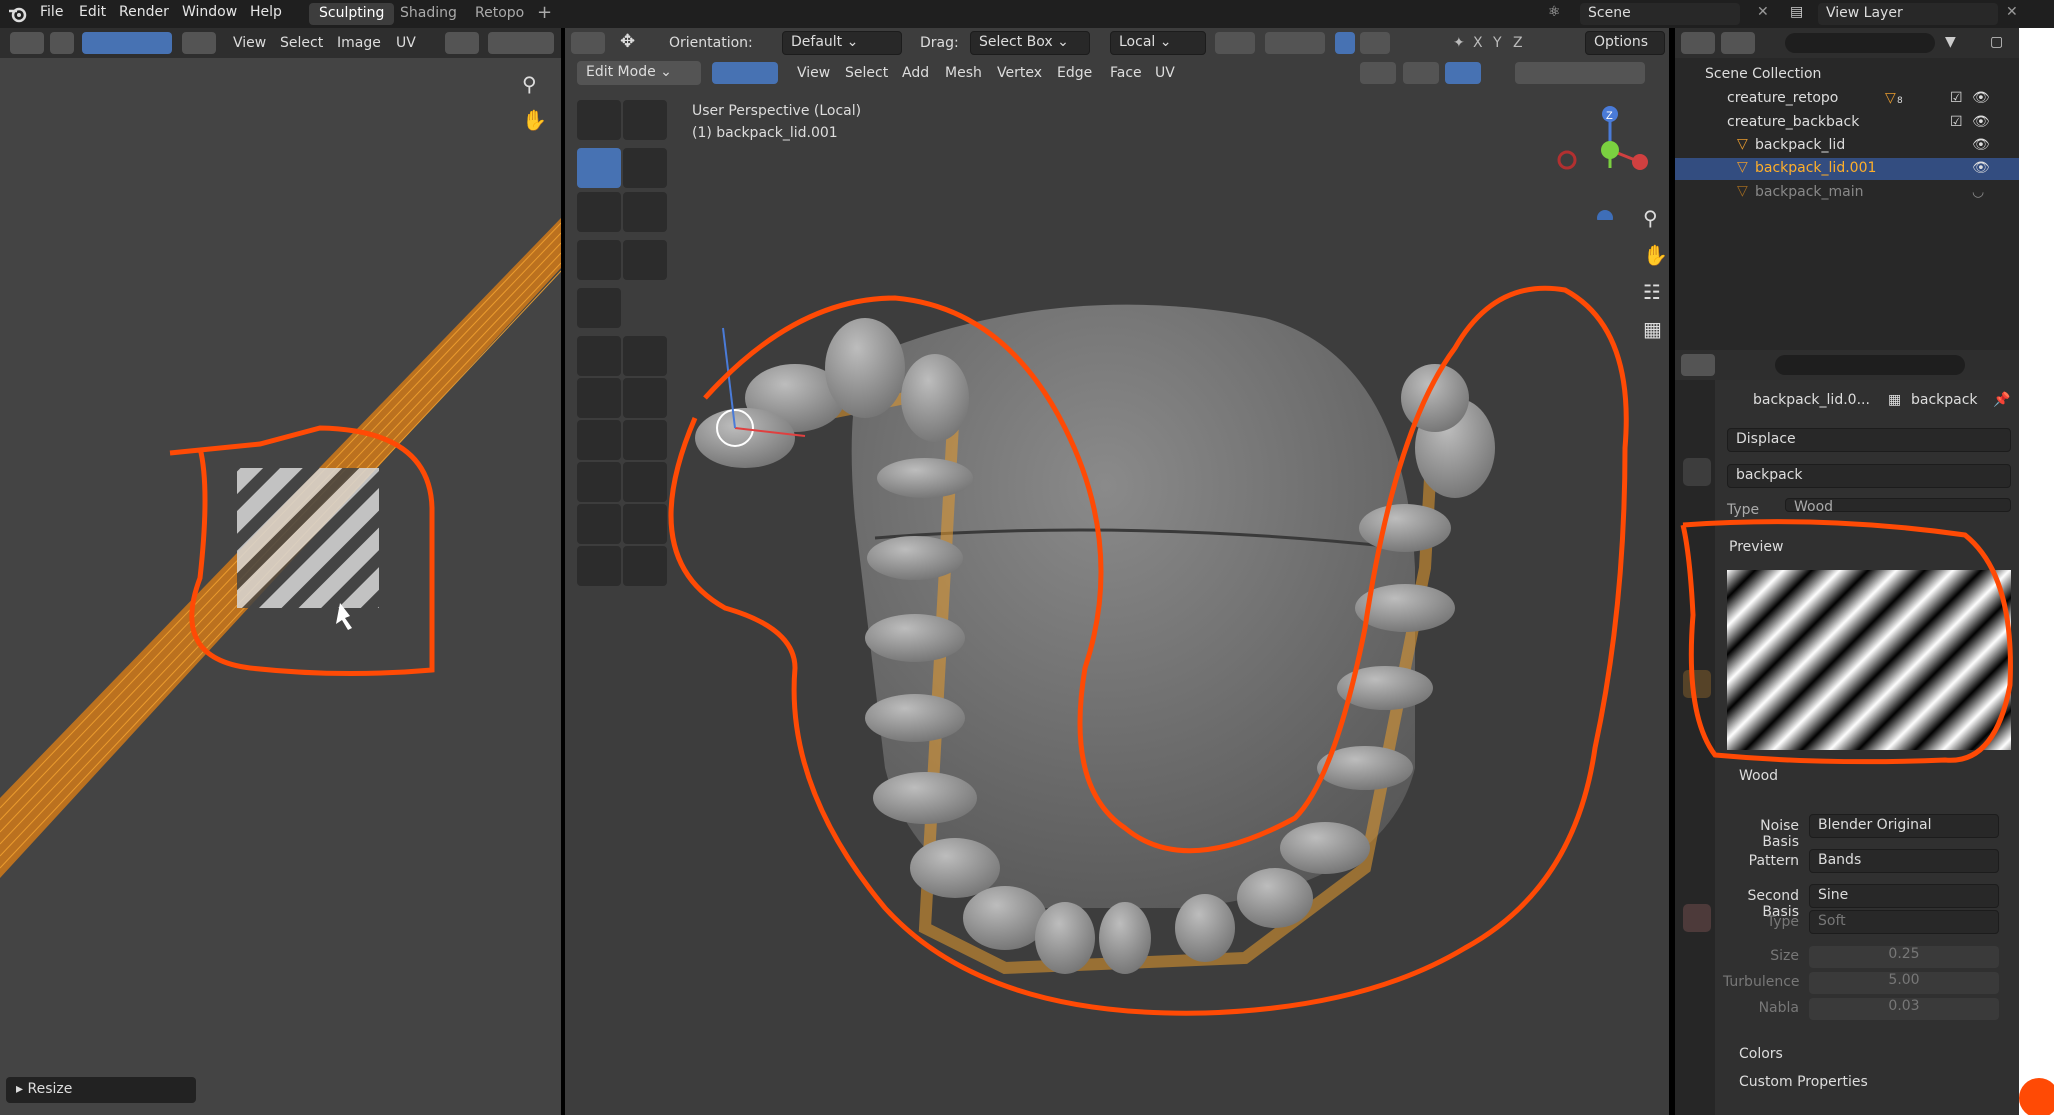  Describe the element at coordinates (1698, 43) in the screenshot. I see `outliner-editor-type` at that location.